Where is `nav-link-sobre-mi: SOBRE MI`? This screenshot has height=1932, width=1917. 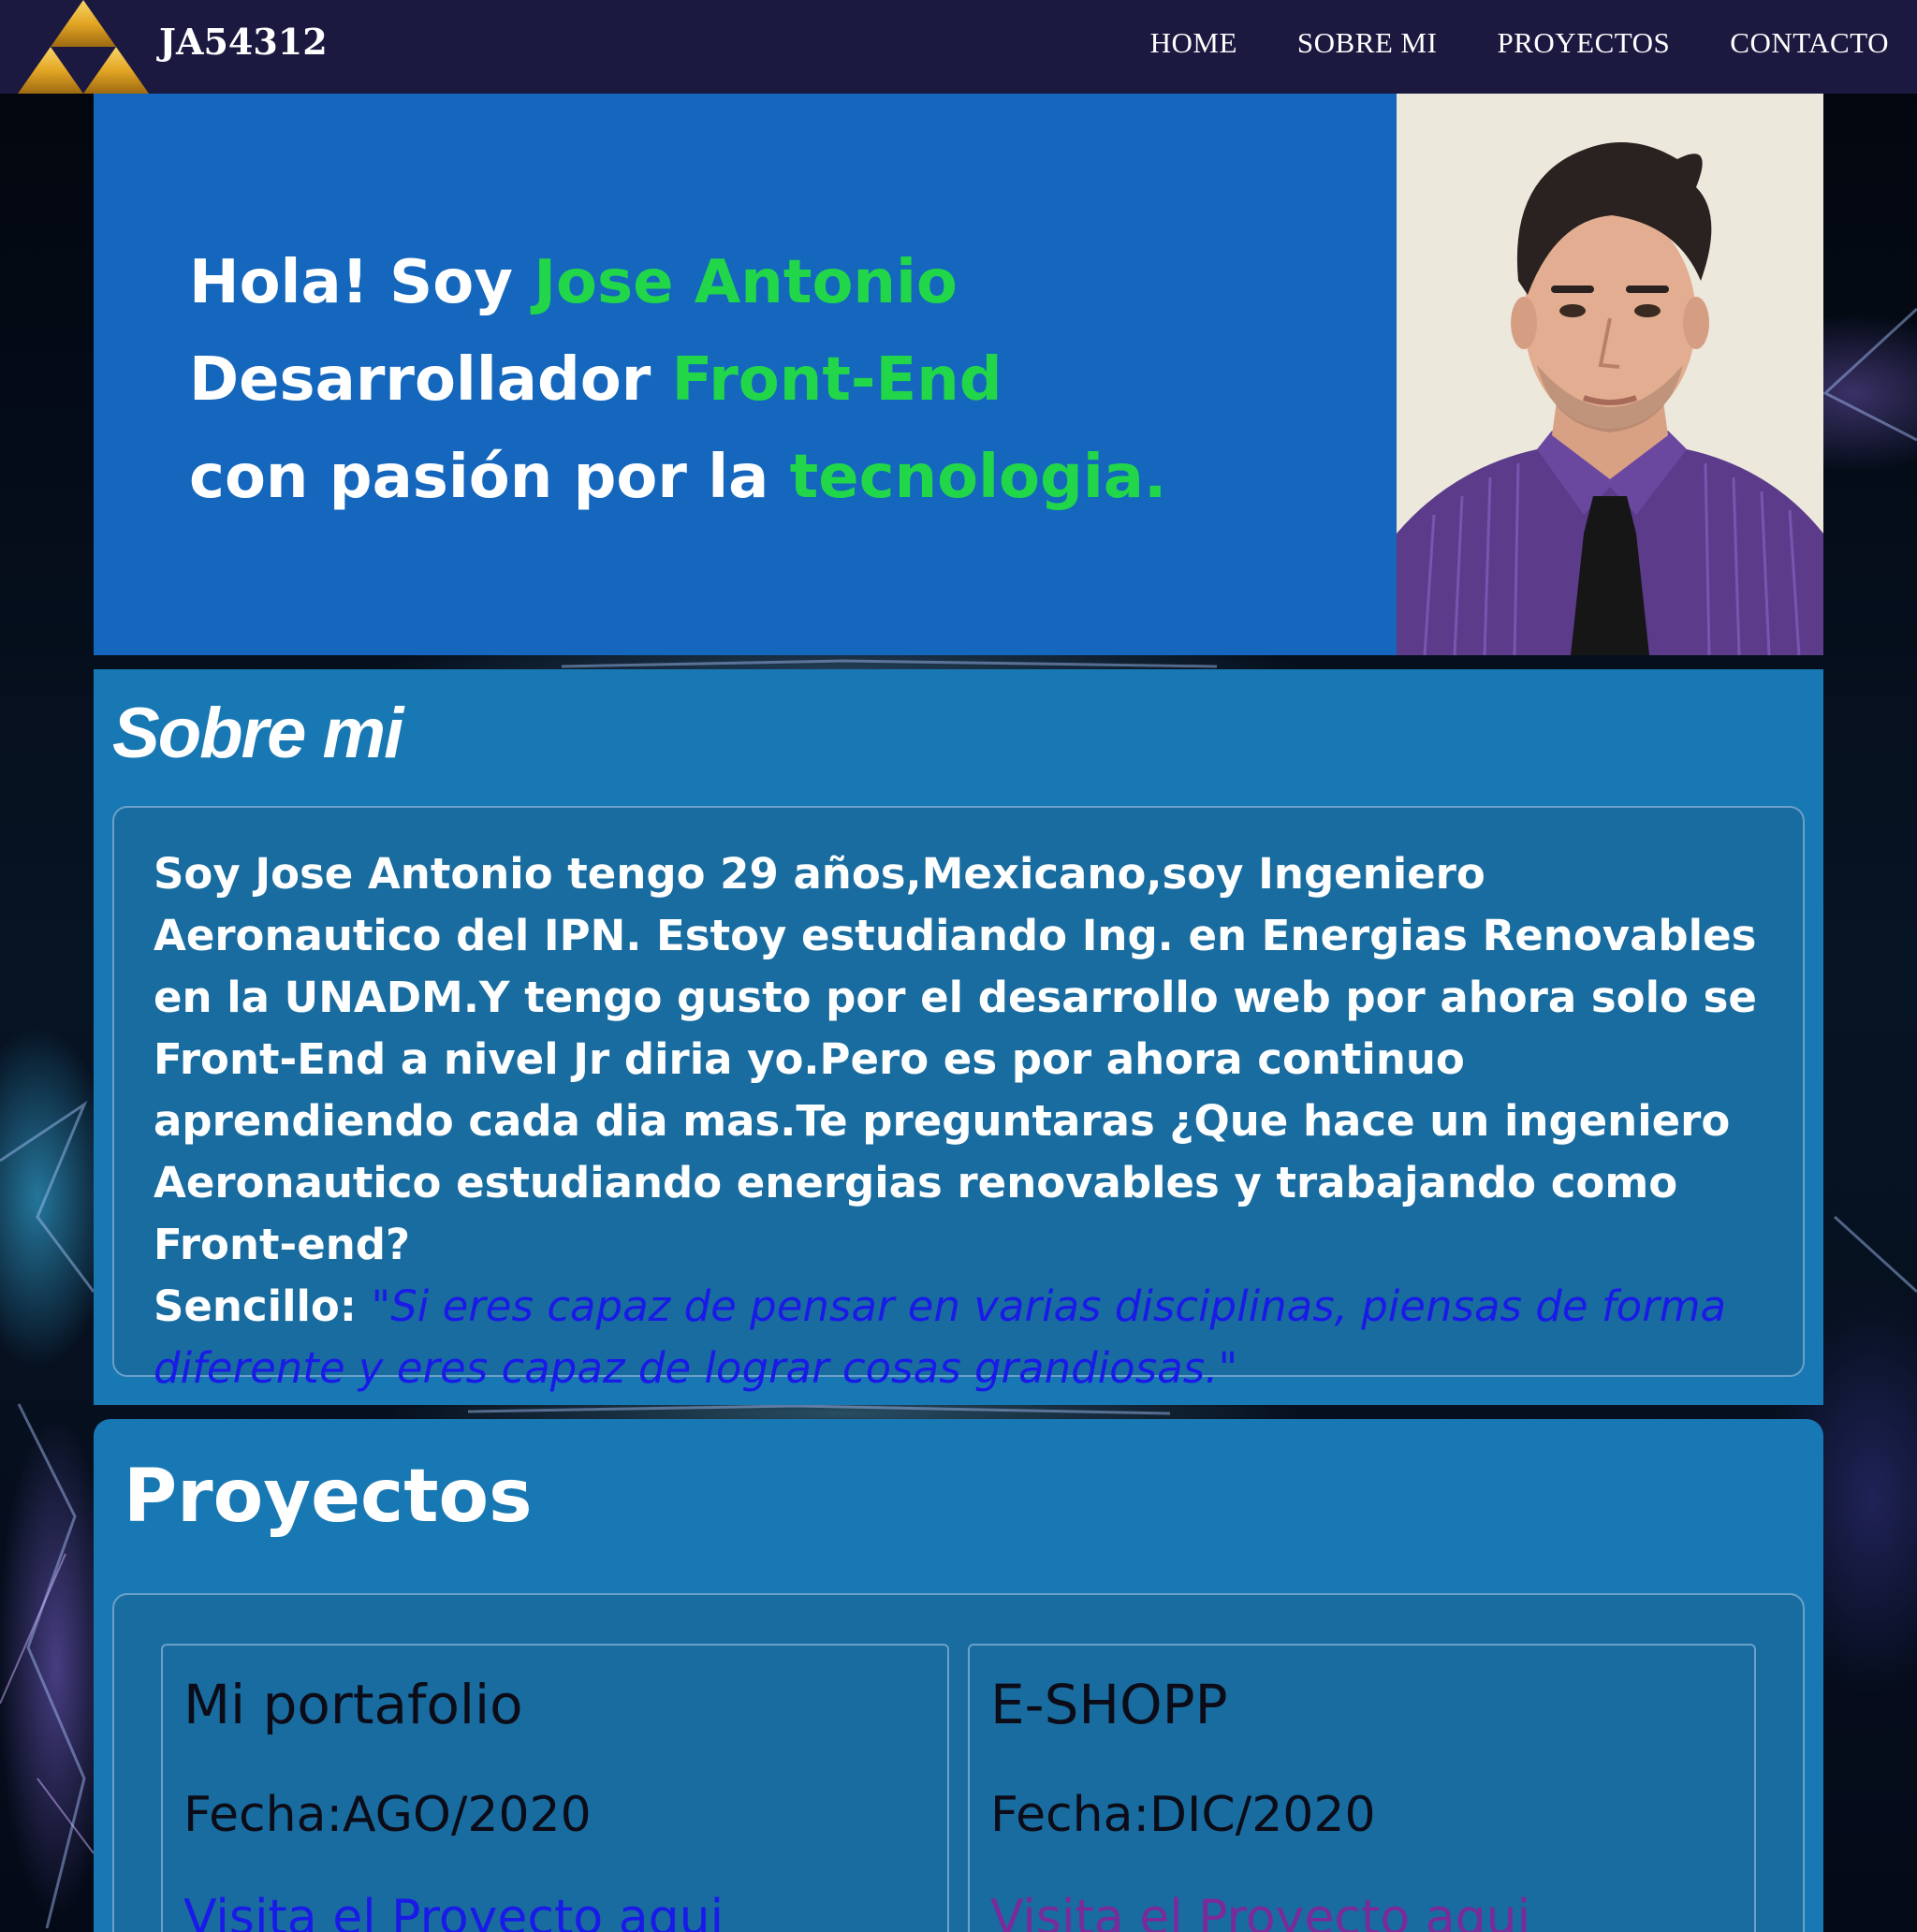
nav-link-sobre-mi: SOBRE MI is located at coordinates (1367, 43).